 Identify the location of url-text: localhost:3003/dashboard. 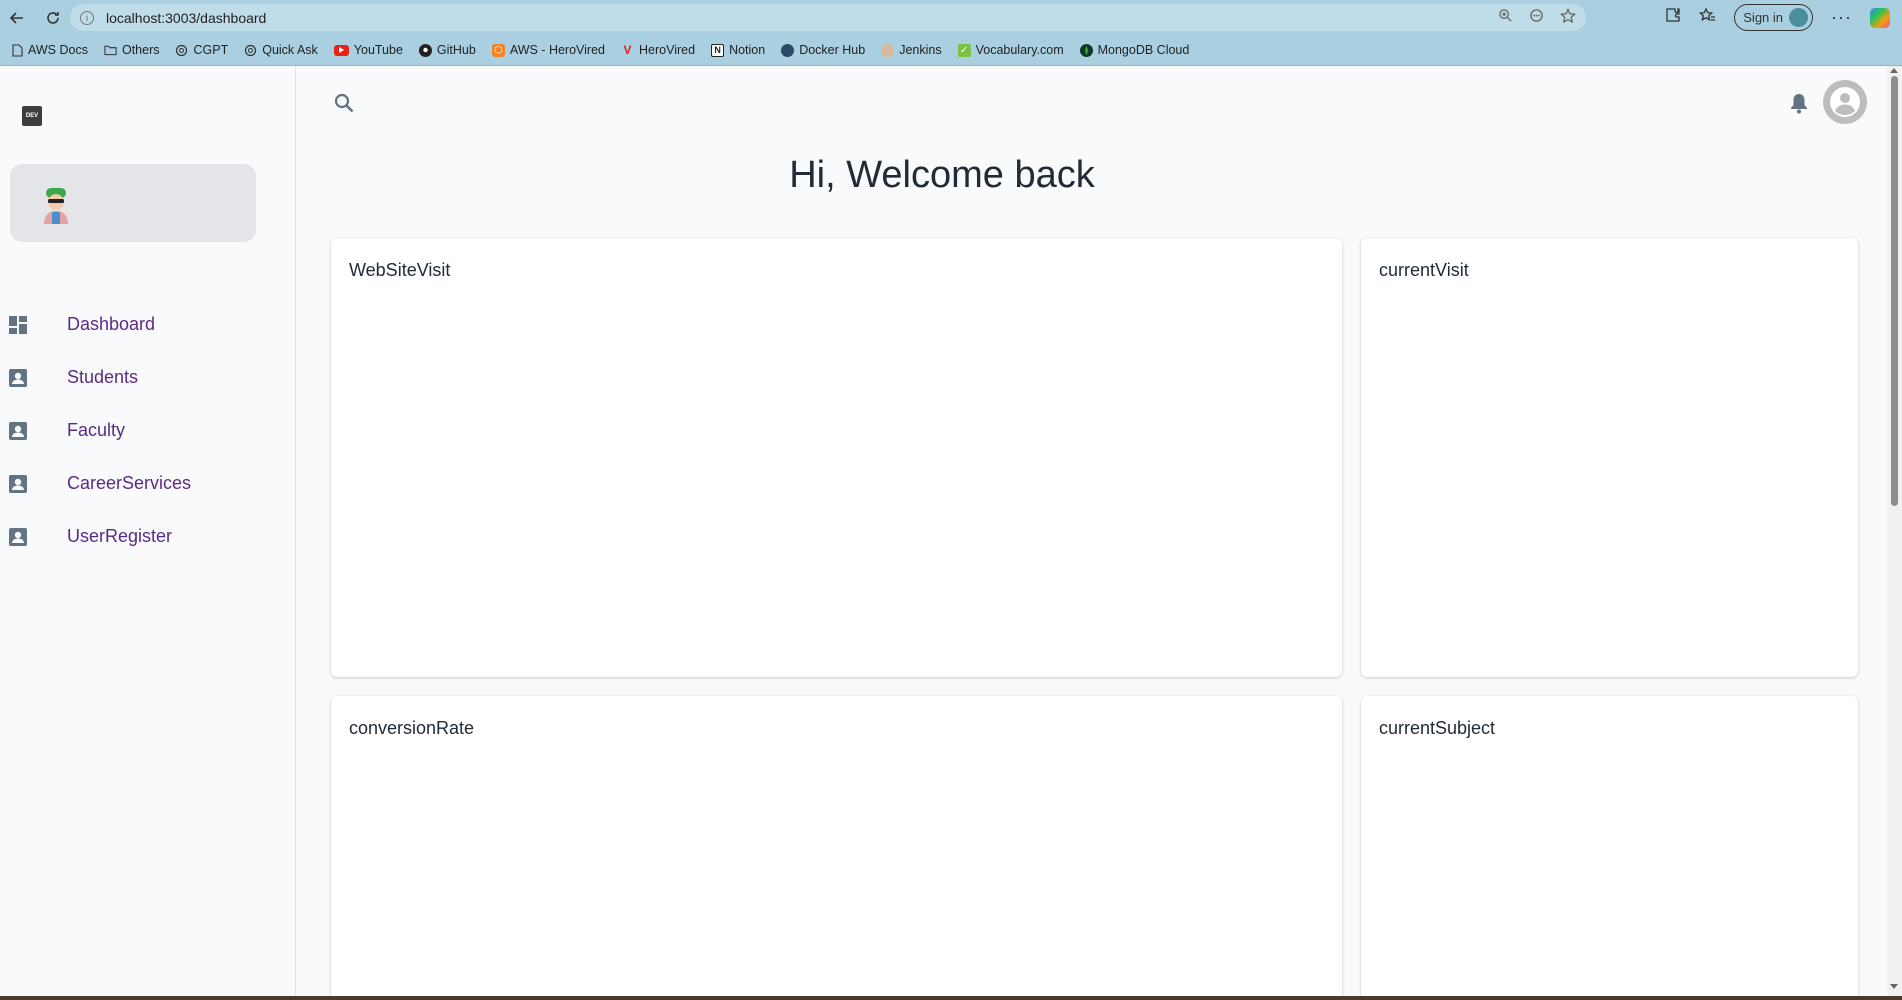
(186, 17).